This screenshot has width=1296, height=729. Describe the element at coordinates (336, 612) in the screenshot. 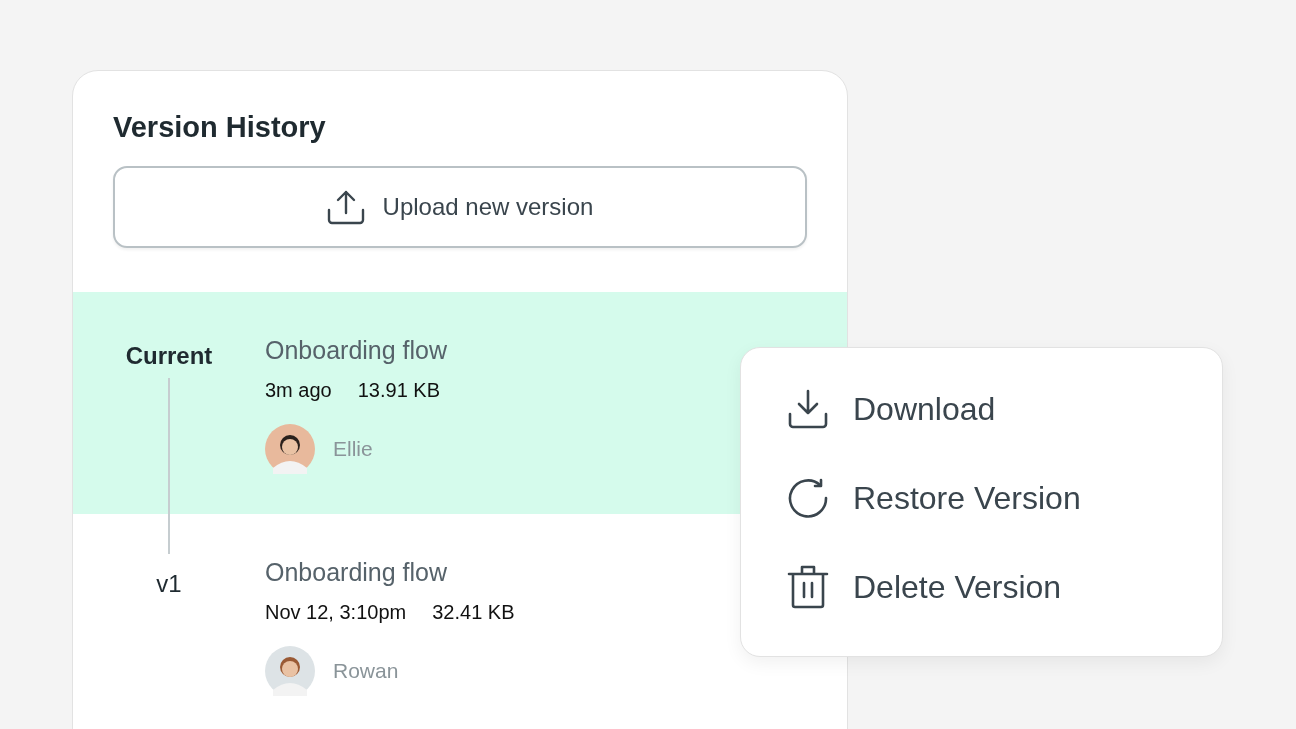

I see `version-time: Nov 12, 3:10pm` at that location.